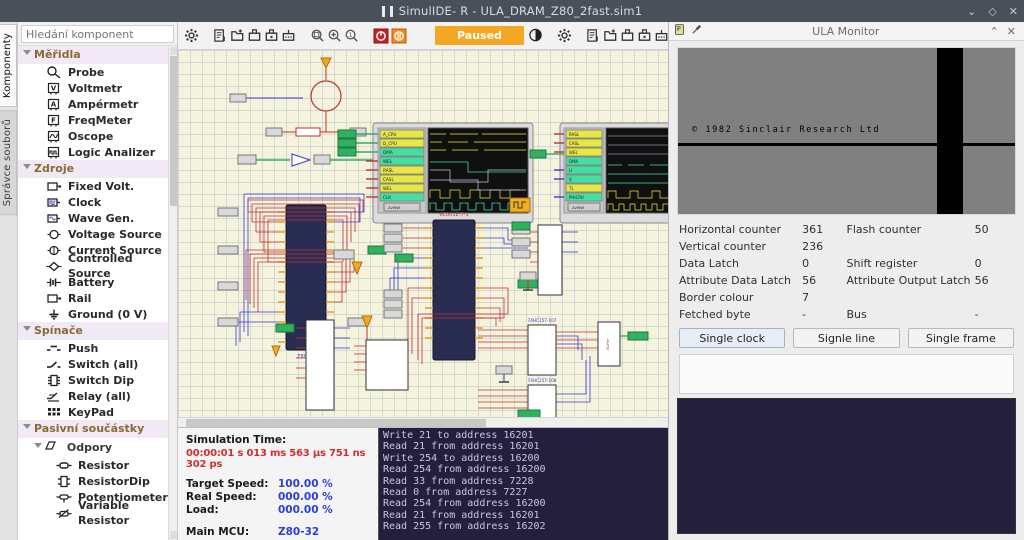  Describe the element at coordinates (173, 51) in the screenshot. I see `scroll-up-arrow` at that location.